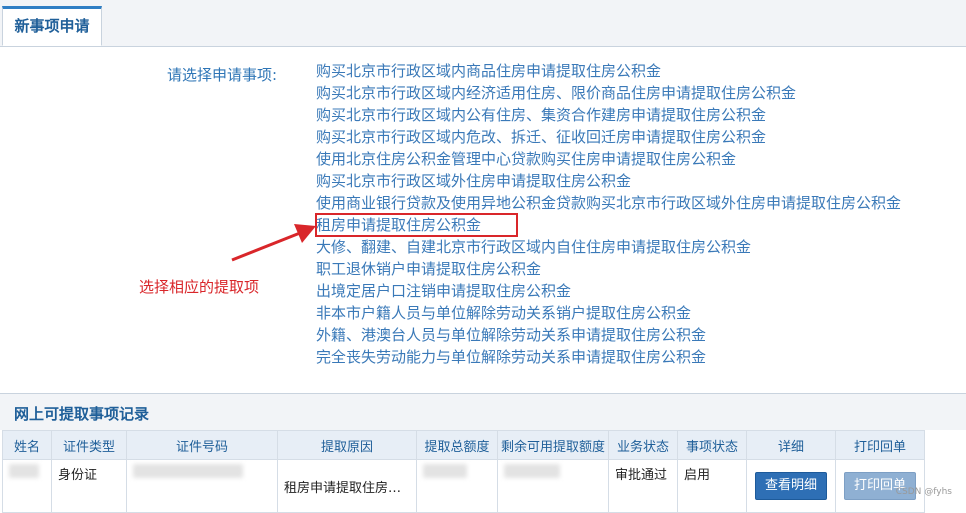  Describe the element at coordinates (52, 26) in the screenshot. I see `tab-new-application: 新事项申请` at that location.